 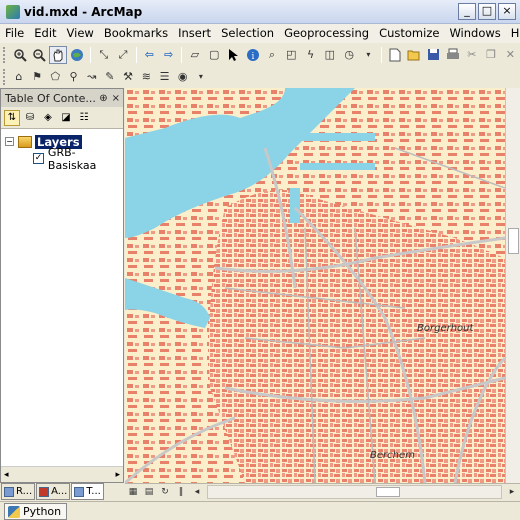 What do you see at coordinates (62, 474) in the screenshot?
I see `toc-horizontal-scrollbar: ◂ ▸` at bounding box center [62, 474].